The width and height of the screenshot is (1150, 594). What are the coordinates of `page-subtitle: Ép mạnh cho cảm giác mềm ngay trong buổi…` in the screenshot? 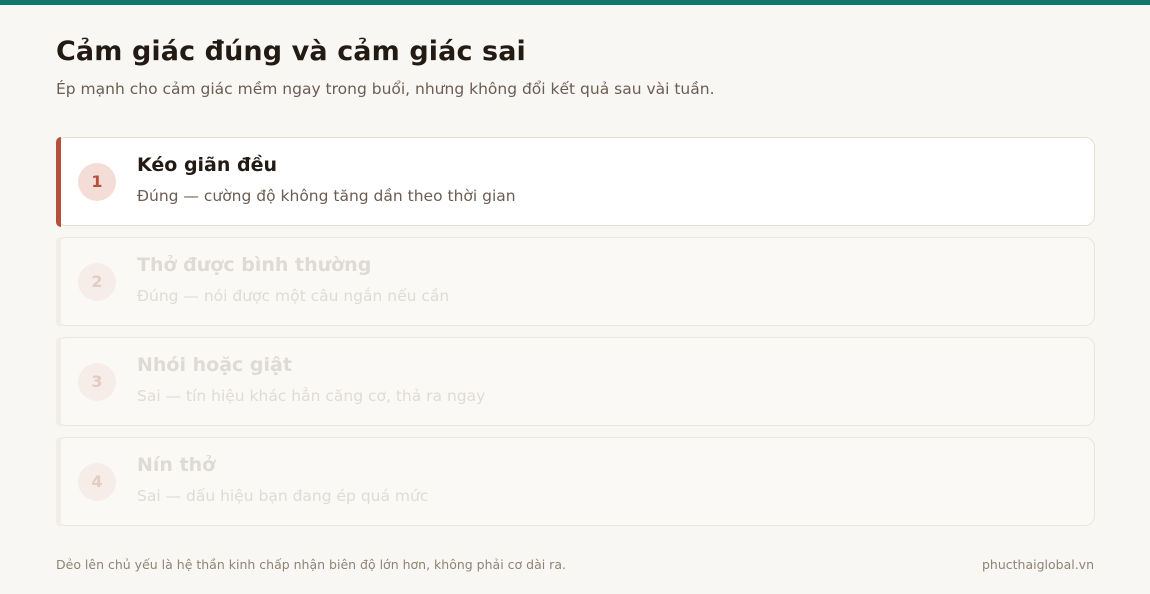 It's located at (385, 89).